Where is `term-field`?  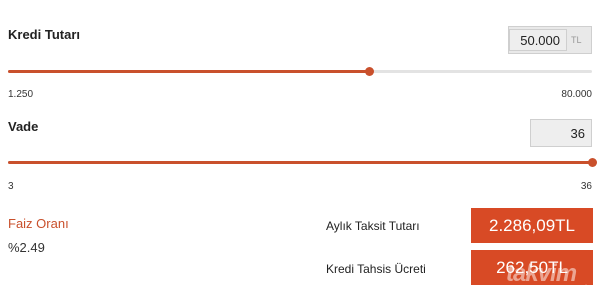
term-field is located at coordinates (561, 133).